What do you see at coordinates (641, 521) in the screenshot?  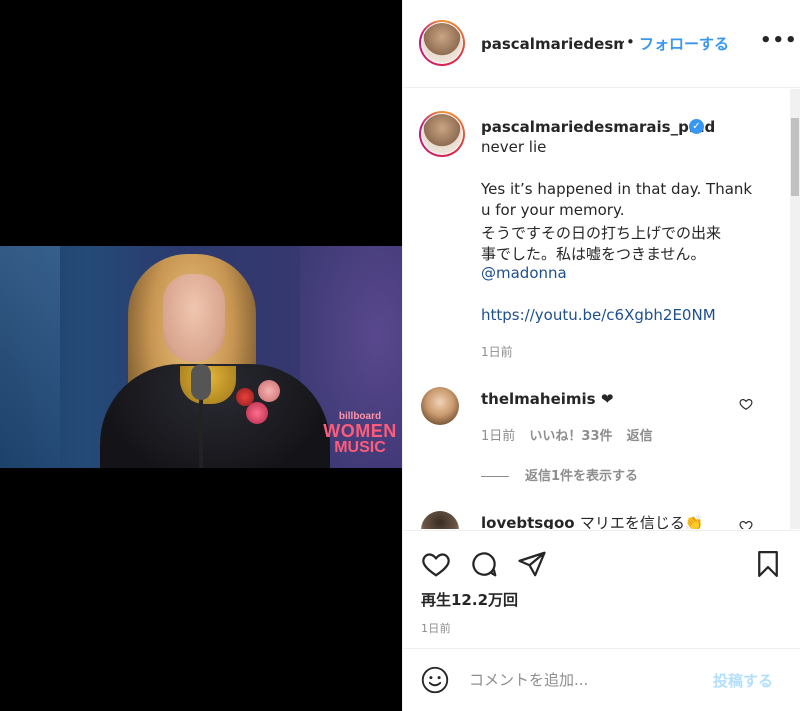 I see `comment-text: マリエを信じる👏` at bounding box center [641, 521].